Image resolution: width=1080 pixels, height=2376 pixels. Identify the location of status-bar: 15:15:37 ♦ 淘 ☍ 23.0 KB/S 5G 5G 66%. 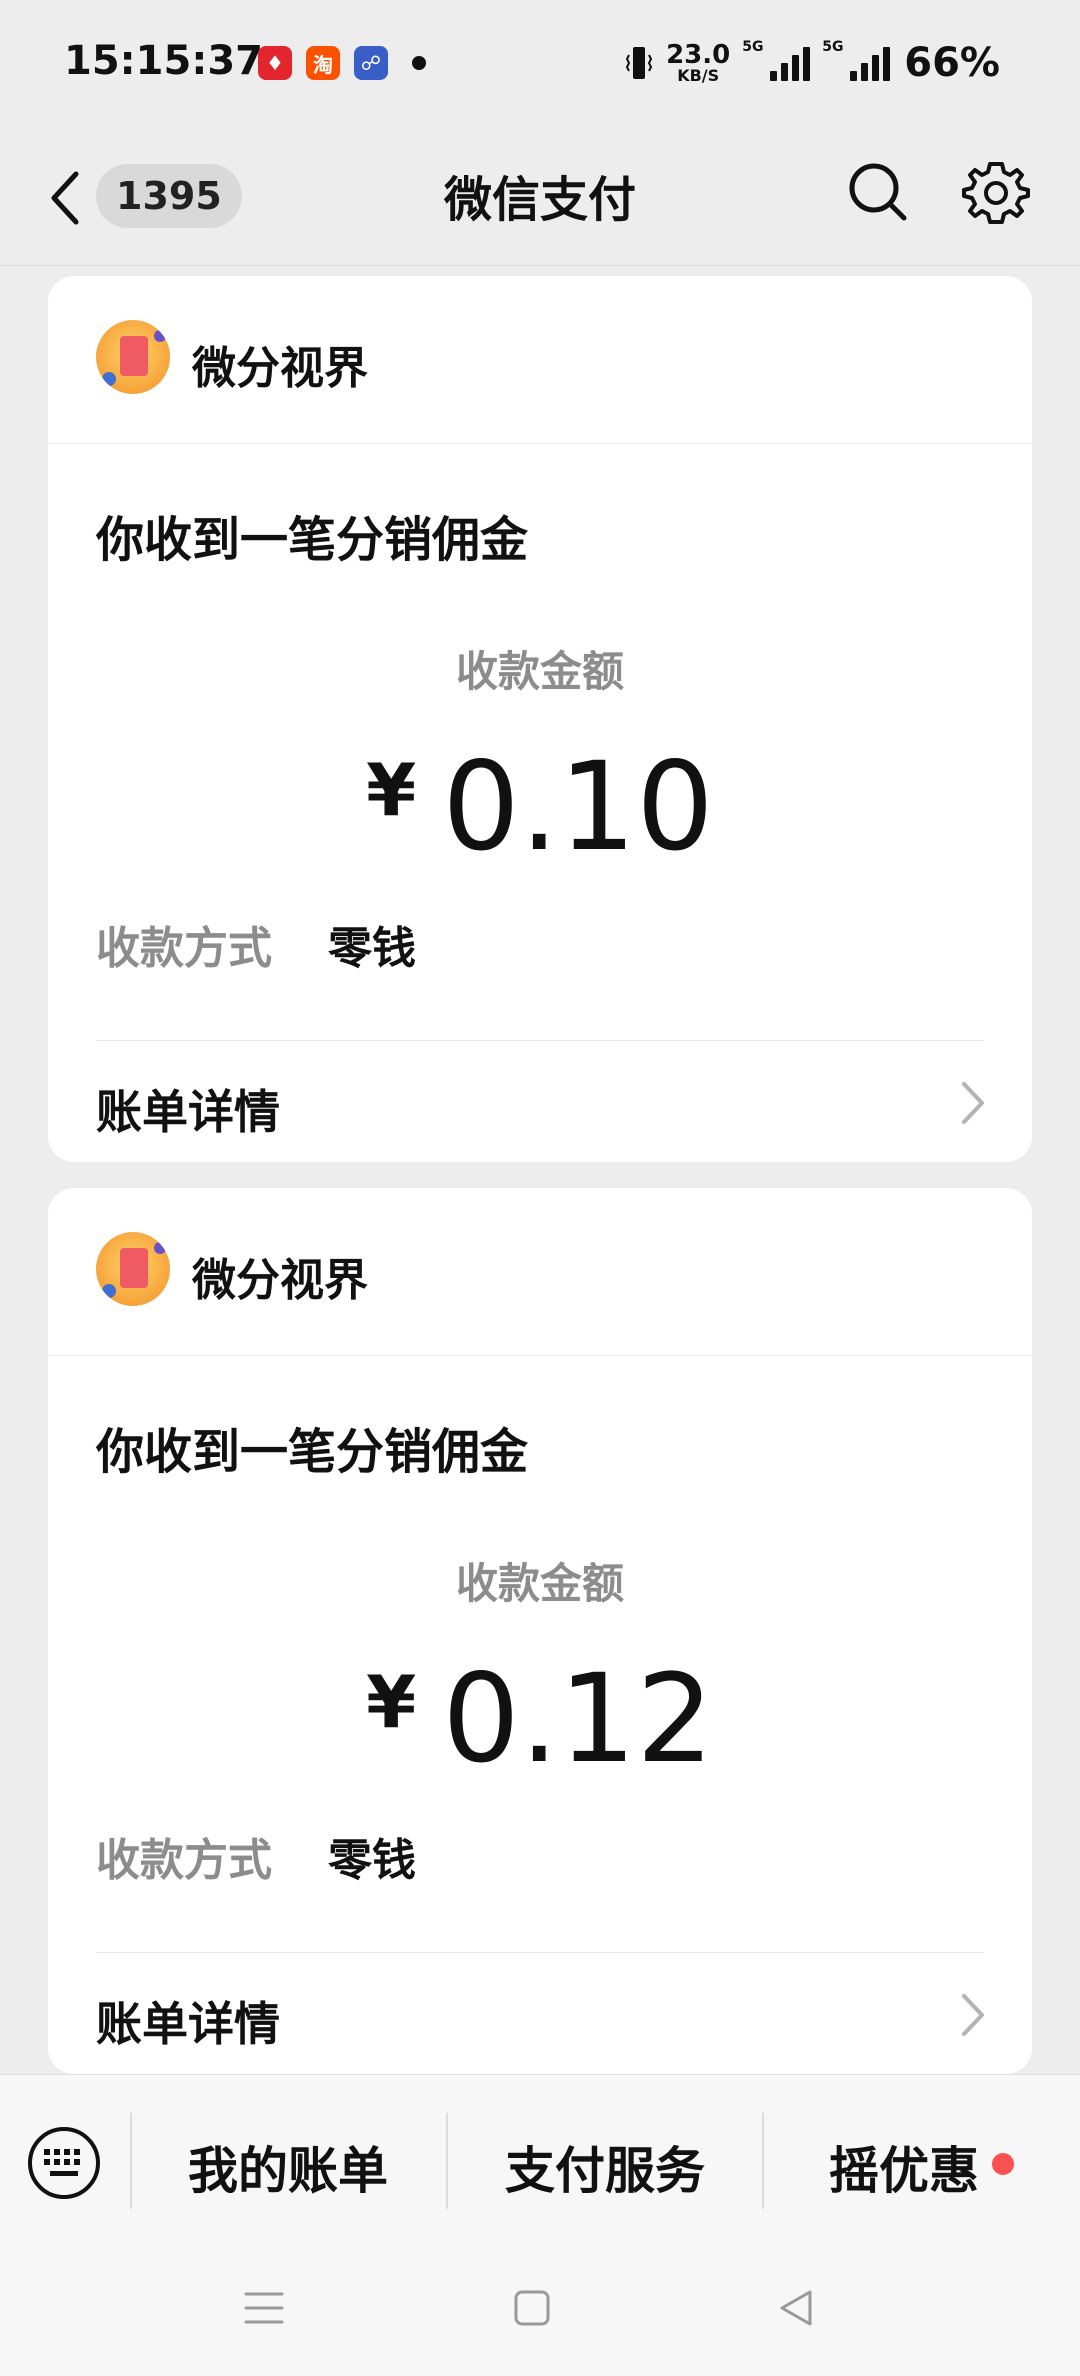
(540, 65).